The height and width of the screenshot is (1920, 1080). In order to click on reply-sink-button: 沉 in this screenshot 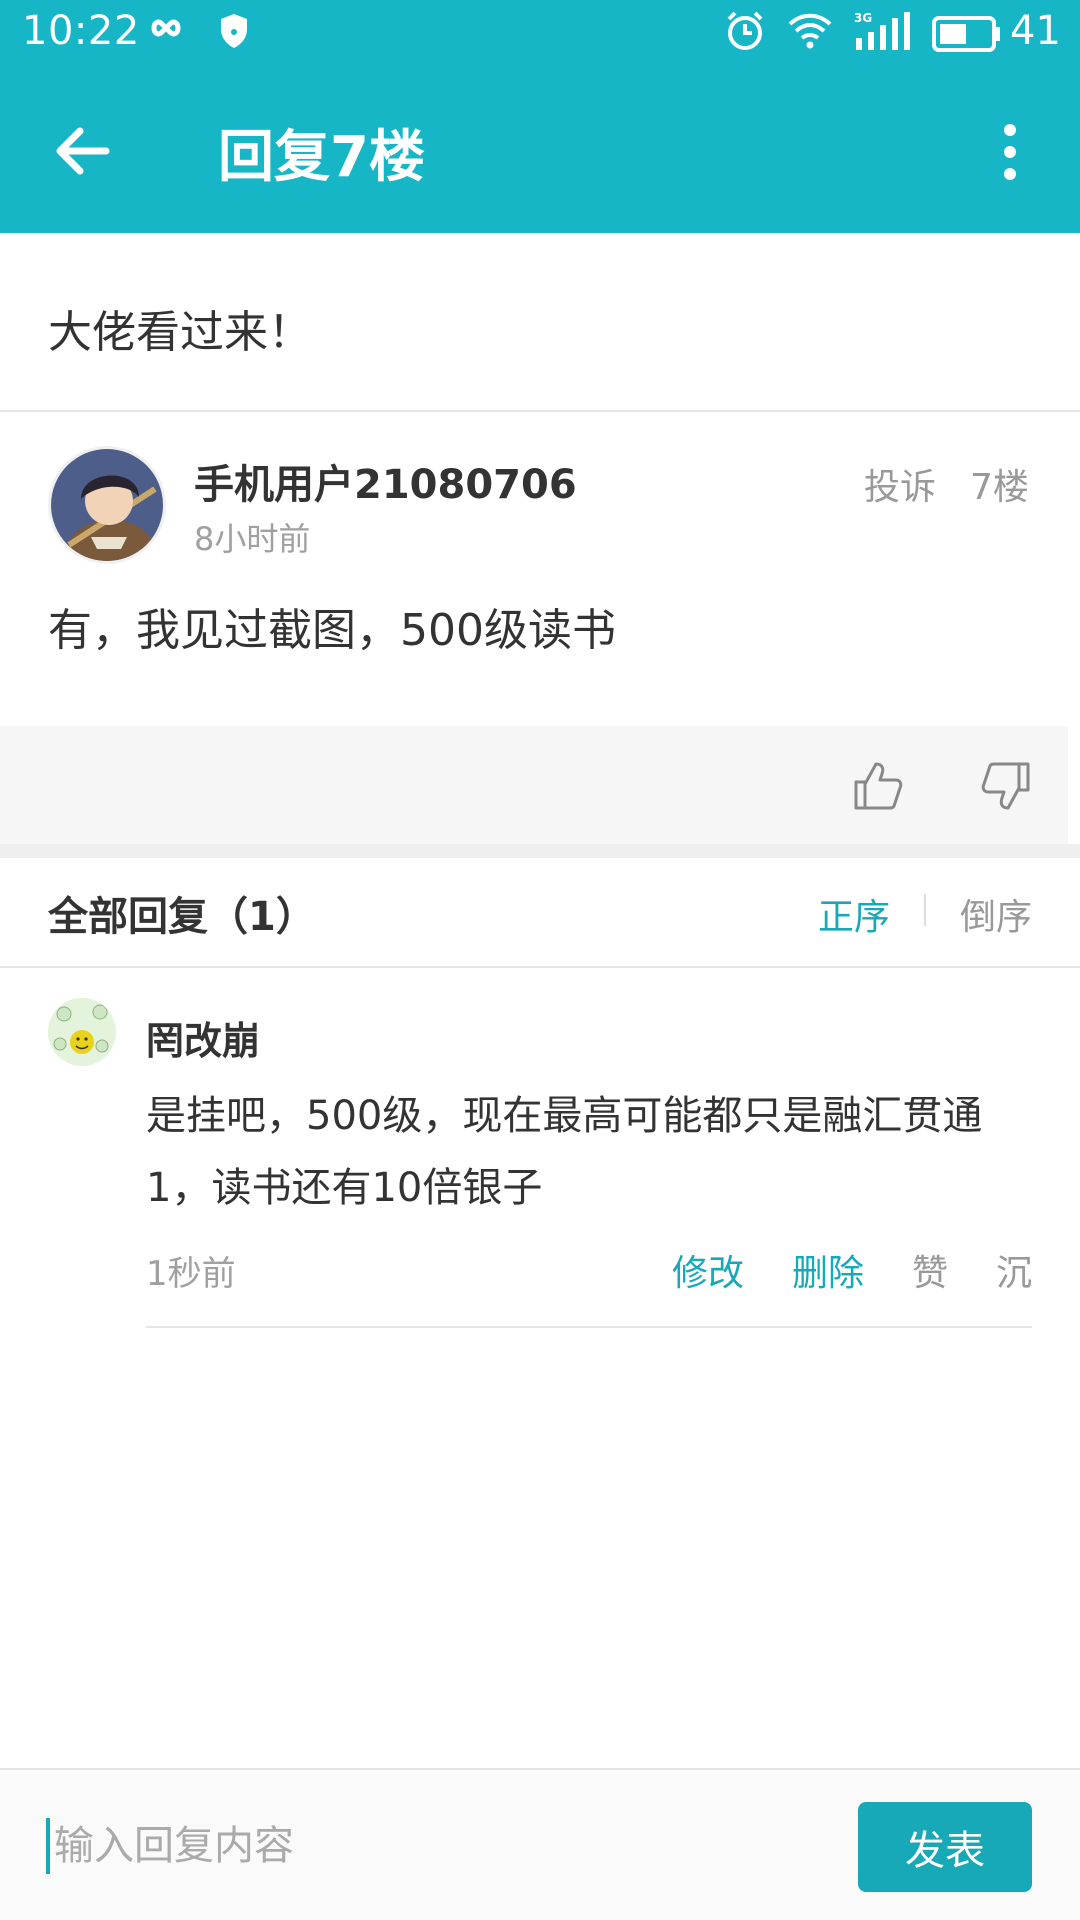, I will do `click(1014, 1270)`.